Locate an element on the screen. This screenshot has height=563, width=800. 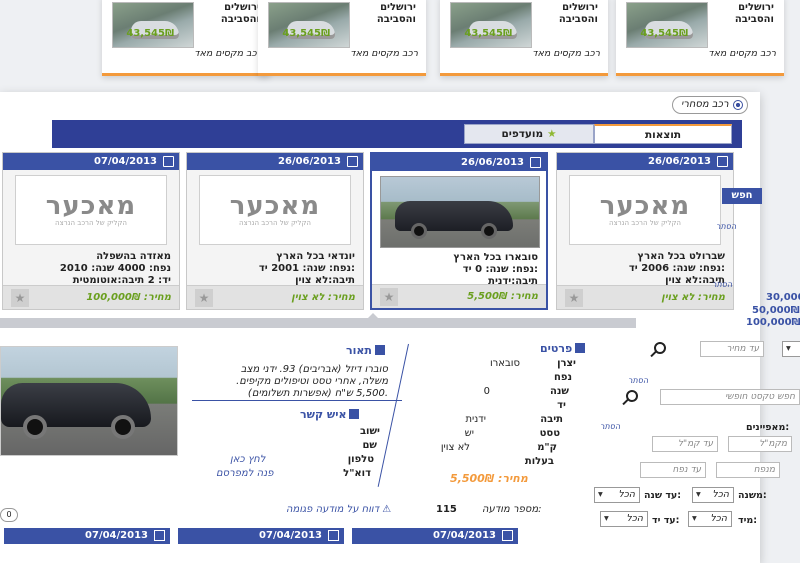
listing-footer: מחיר: 100,000₪ ★ is located at coordinates (91, 297).